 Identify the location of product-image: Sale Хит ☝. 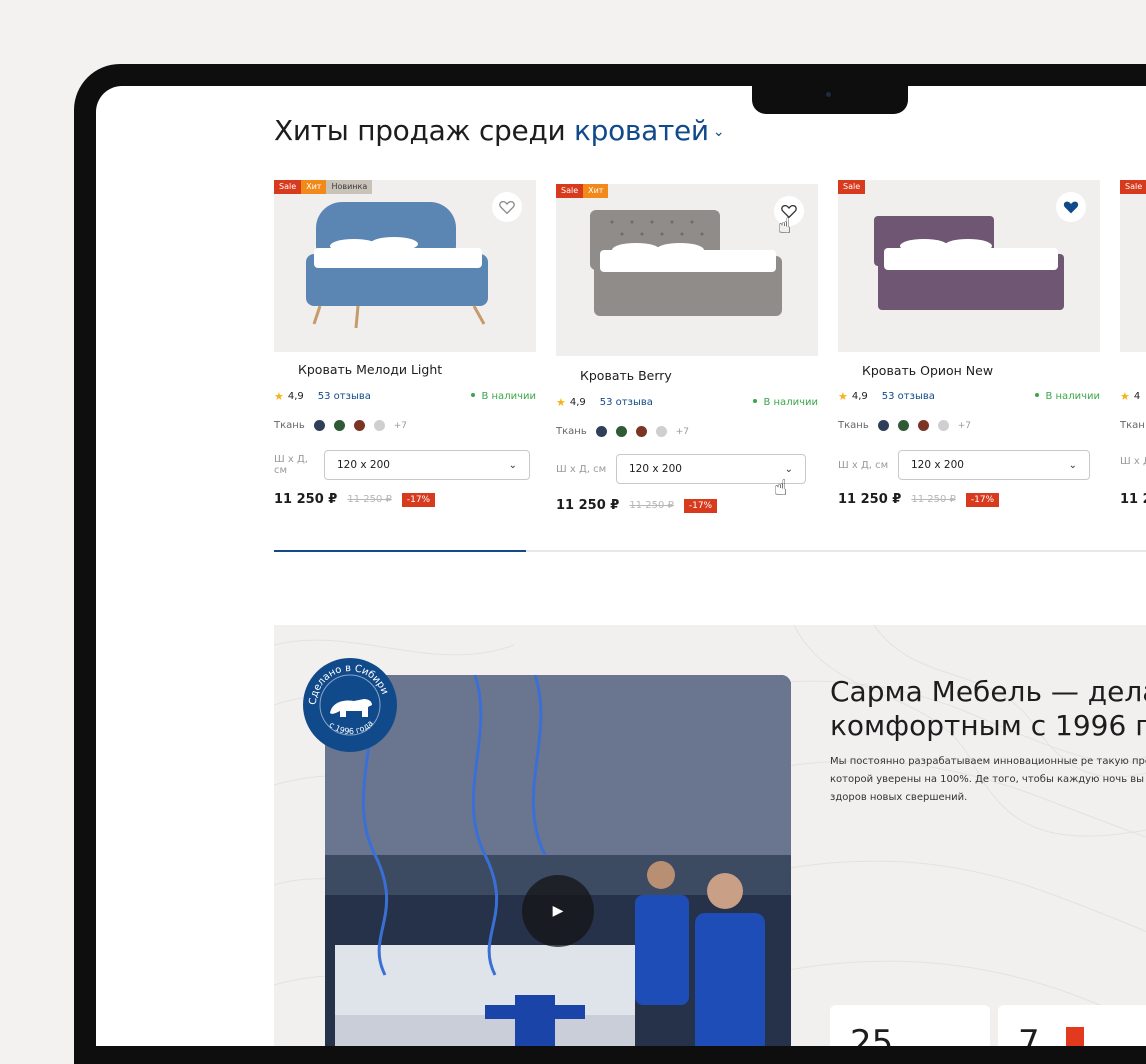
(687, 270).